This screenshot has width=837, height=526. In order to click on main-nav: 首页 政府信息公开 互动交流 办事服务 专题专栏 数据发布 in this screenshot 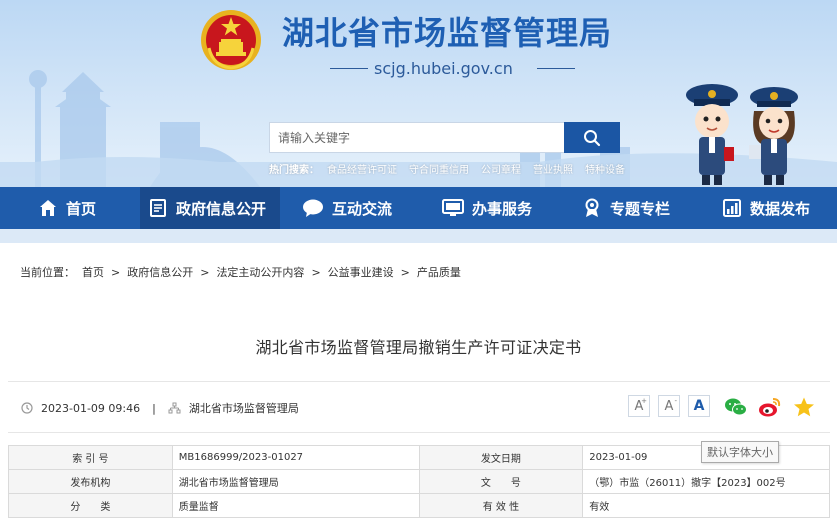, I will do `click(418, 208)`.